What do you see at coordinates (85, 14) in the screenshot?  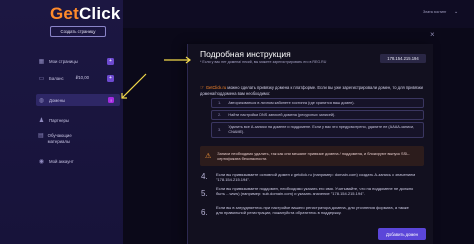 I see `getclick-logo: GetClick` at bounding box center [85, 14].